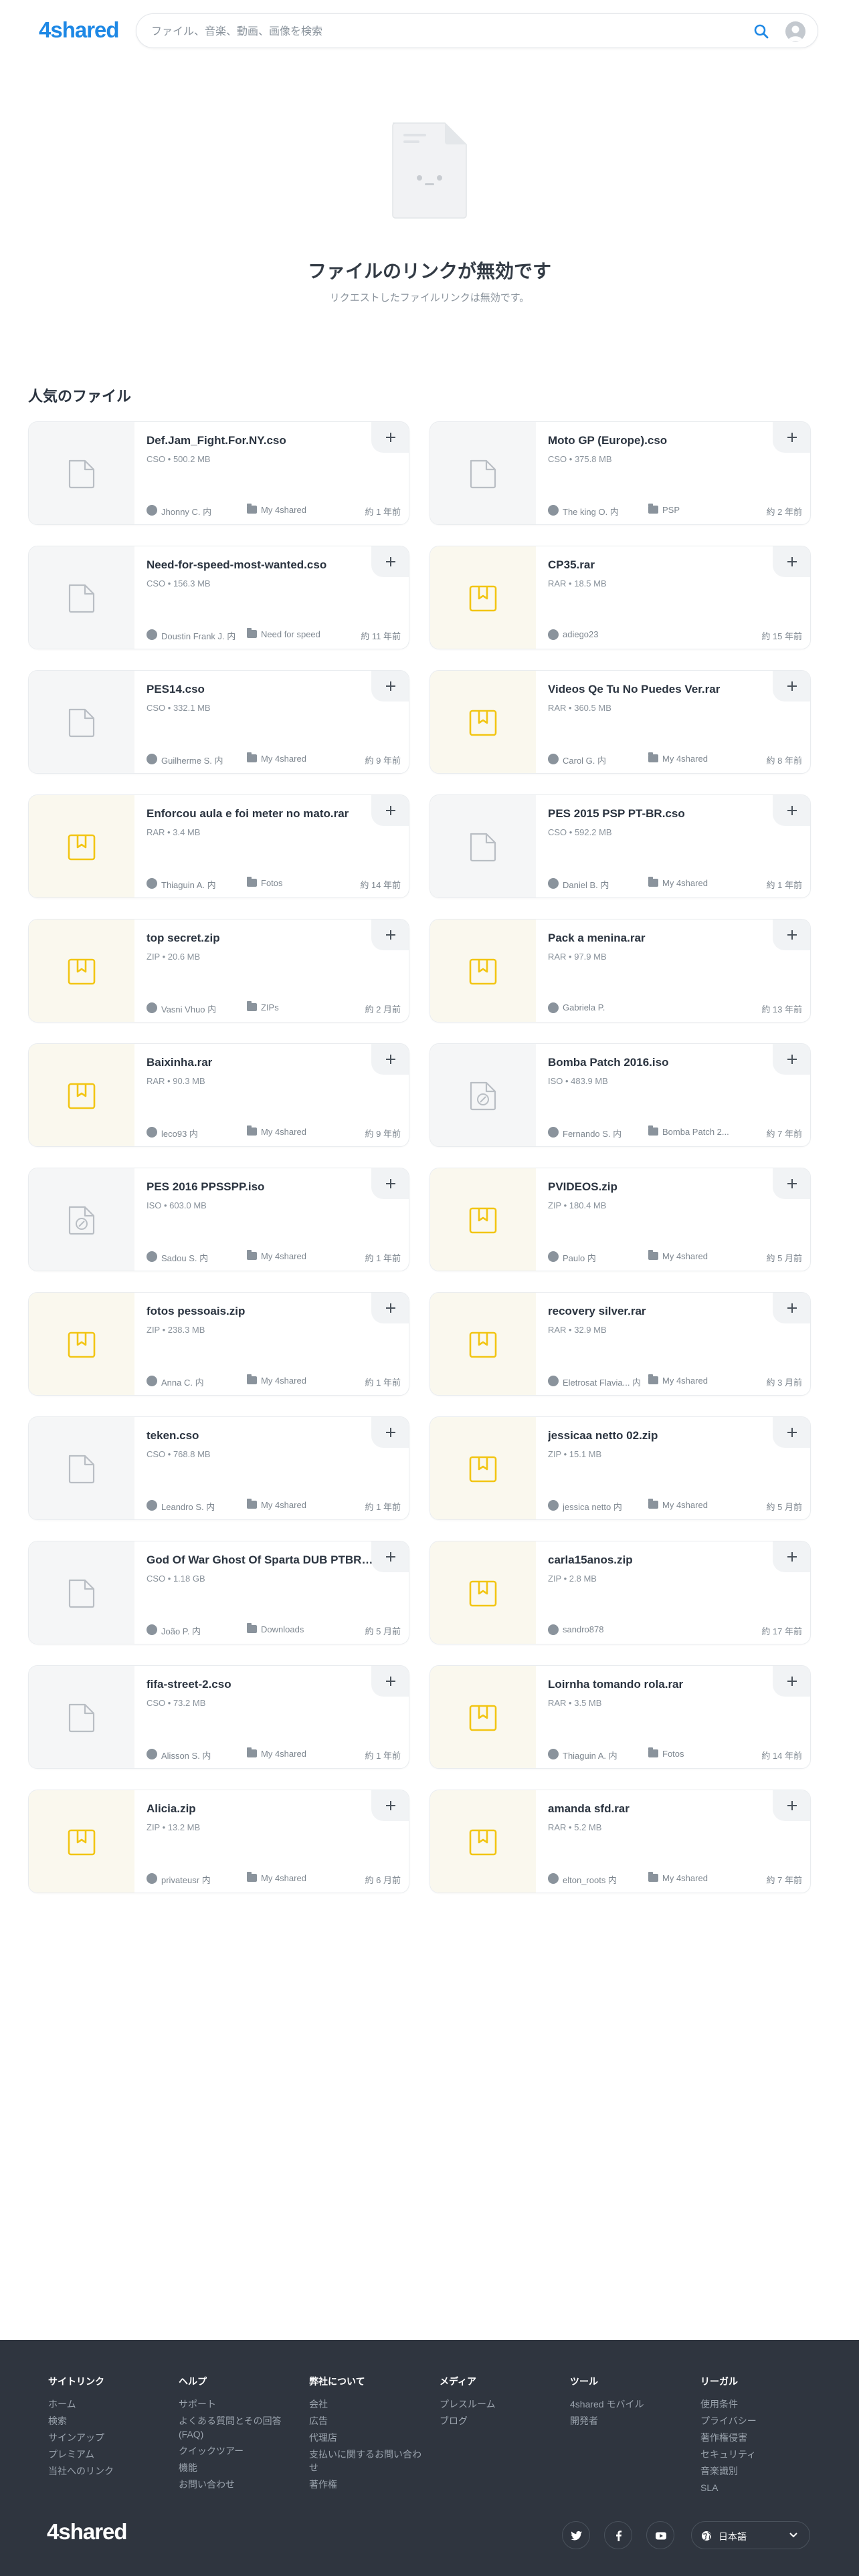 The height and width of the screenshot is (2576, 859). Describe the element at coordinates (260, 1684) in the screenshot. I see `file-name: fifa-street-2.cso` at that location.